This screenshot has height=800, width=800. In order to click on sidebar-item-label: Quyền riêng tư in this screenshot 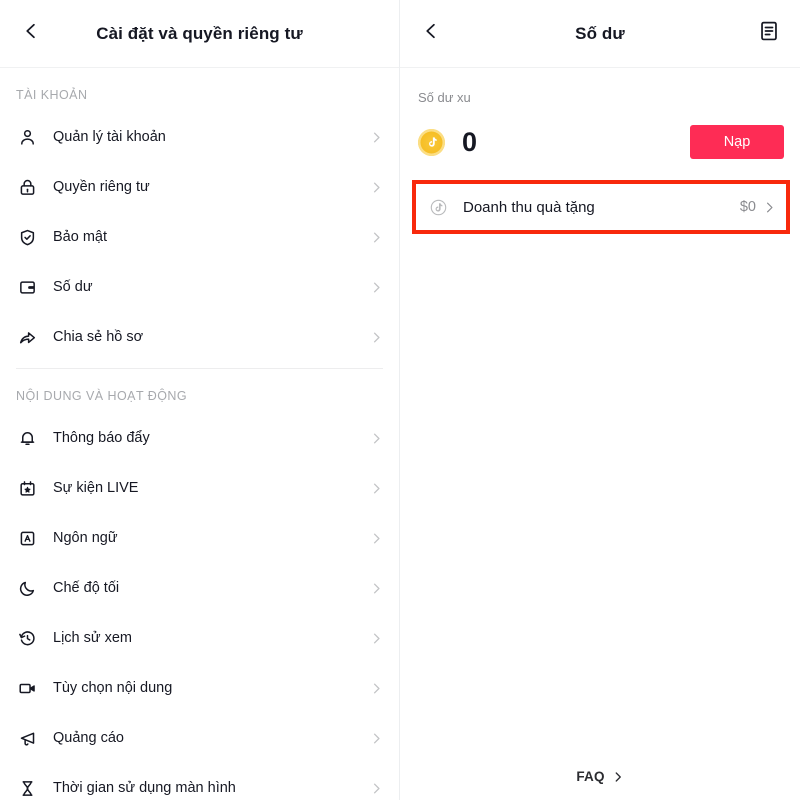, I will do `click(101, 187)`.